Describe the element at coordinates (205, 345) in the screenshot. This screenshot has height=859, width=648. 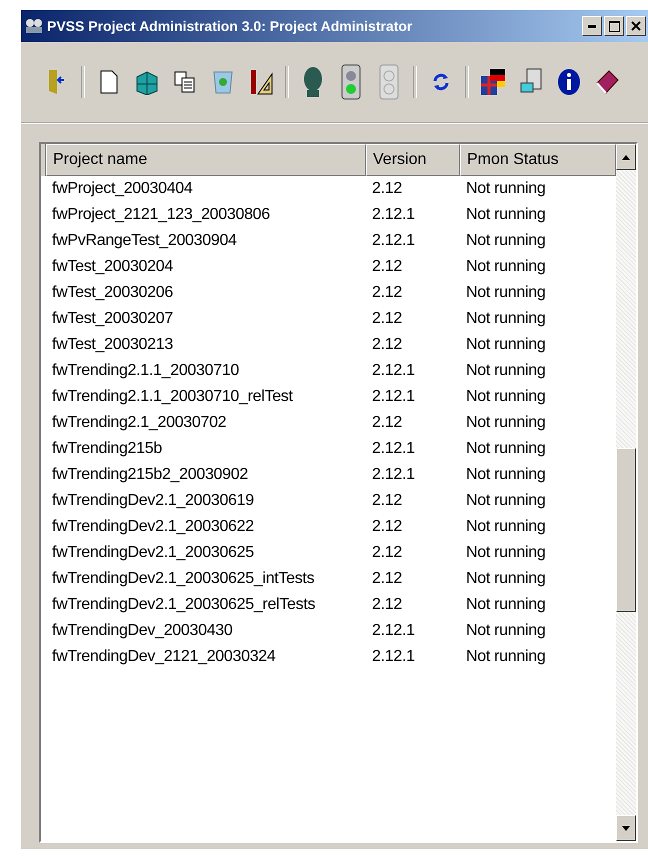
I see `project-name-cell: fwTest_20030213` at that location.